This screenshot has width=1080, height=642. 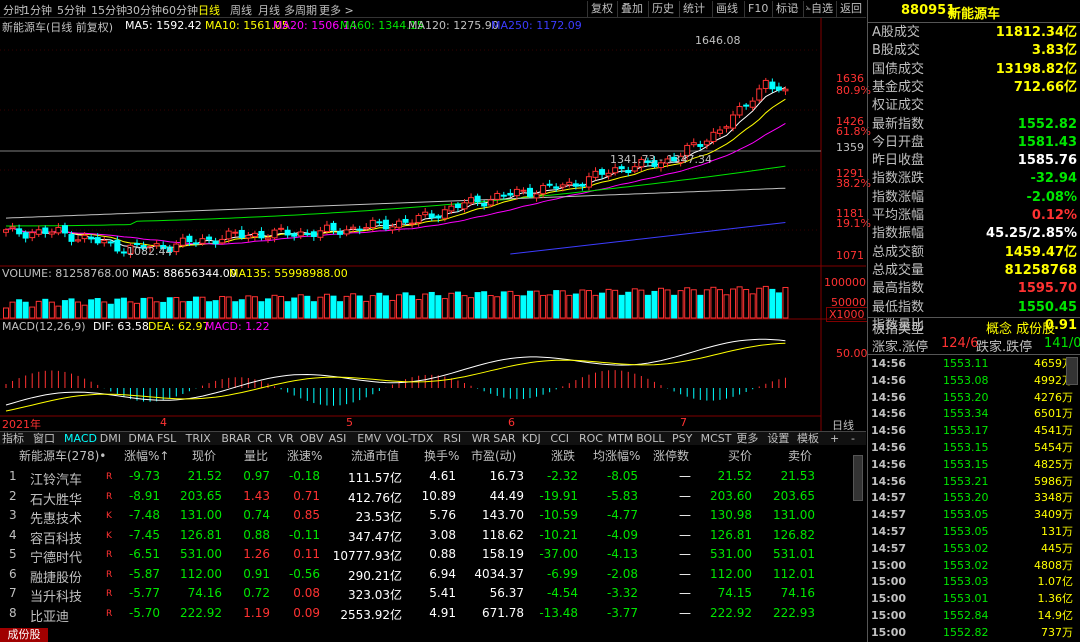 What do you see at coordinates (778, 439) in the screenshot?
I see `indicator-tab: 设置` at bounding box center [778, 439].